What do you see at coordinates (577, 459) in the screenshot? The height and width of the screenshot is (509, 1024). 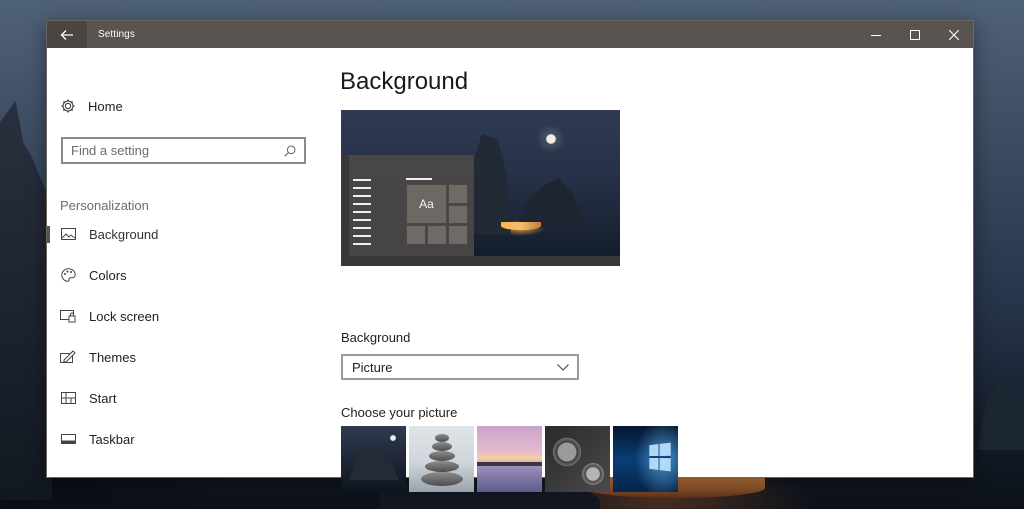 I see `gears-picture` at bounding box center [577, 459].